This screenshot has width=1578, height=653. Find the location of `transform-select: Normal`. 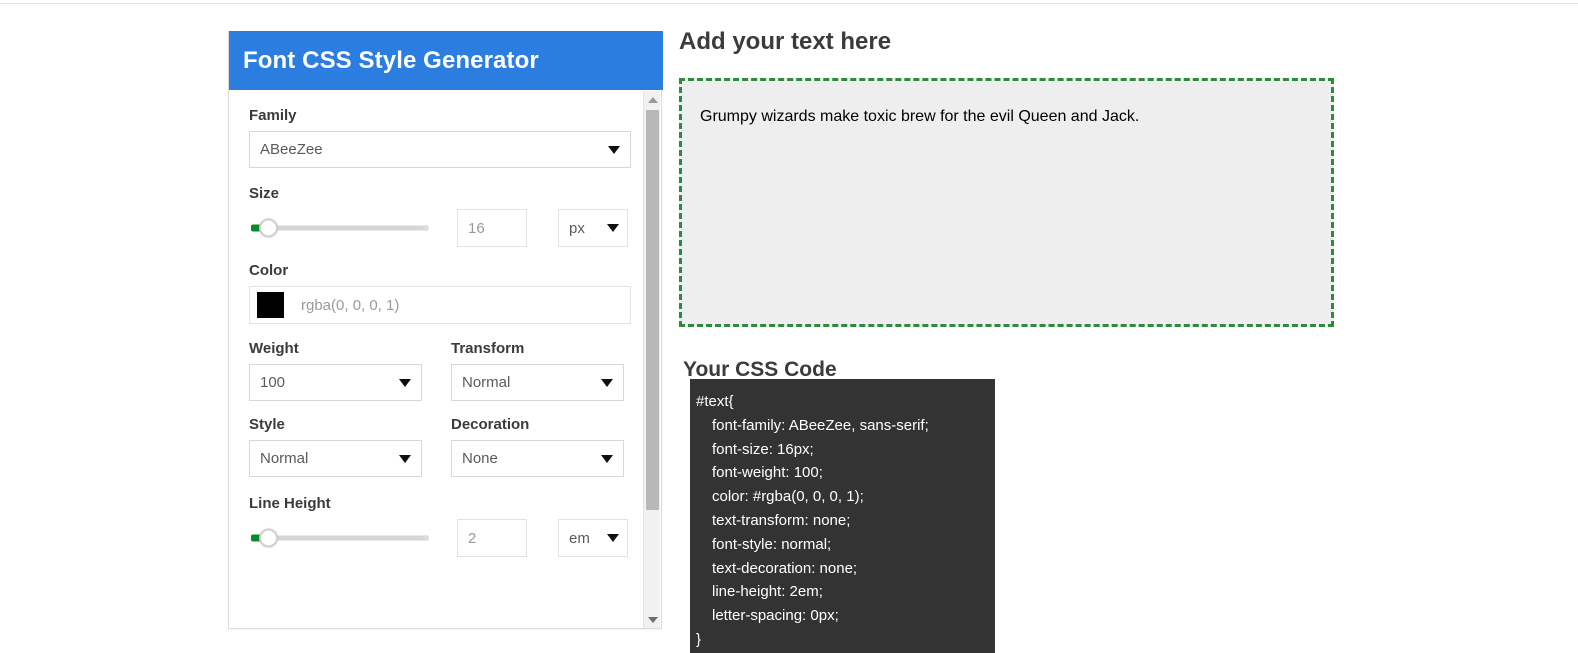

transform-select: Normal is located at coordinates (537, 382).